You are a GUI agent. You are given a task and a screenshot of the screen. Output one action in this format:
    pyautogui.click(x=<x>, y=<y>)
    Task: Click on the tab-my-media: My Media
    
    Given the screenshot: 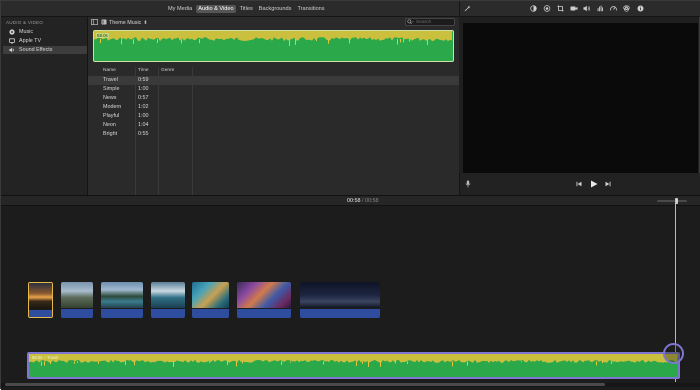 What is the action you would take?
    pyautogui.click(x=180, y=9)
    